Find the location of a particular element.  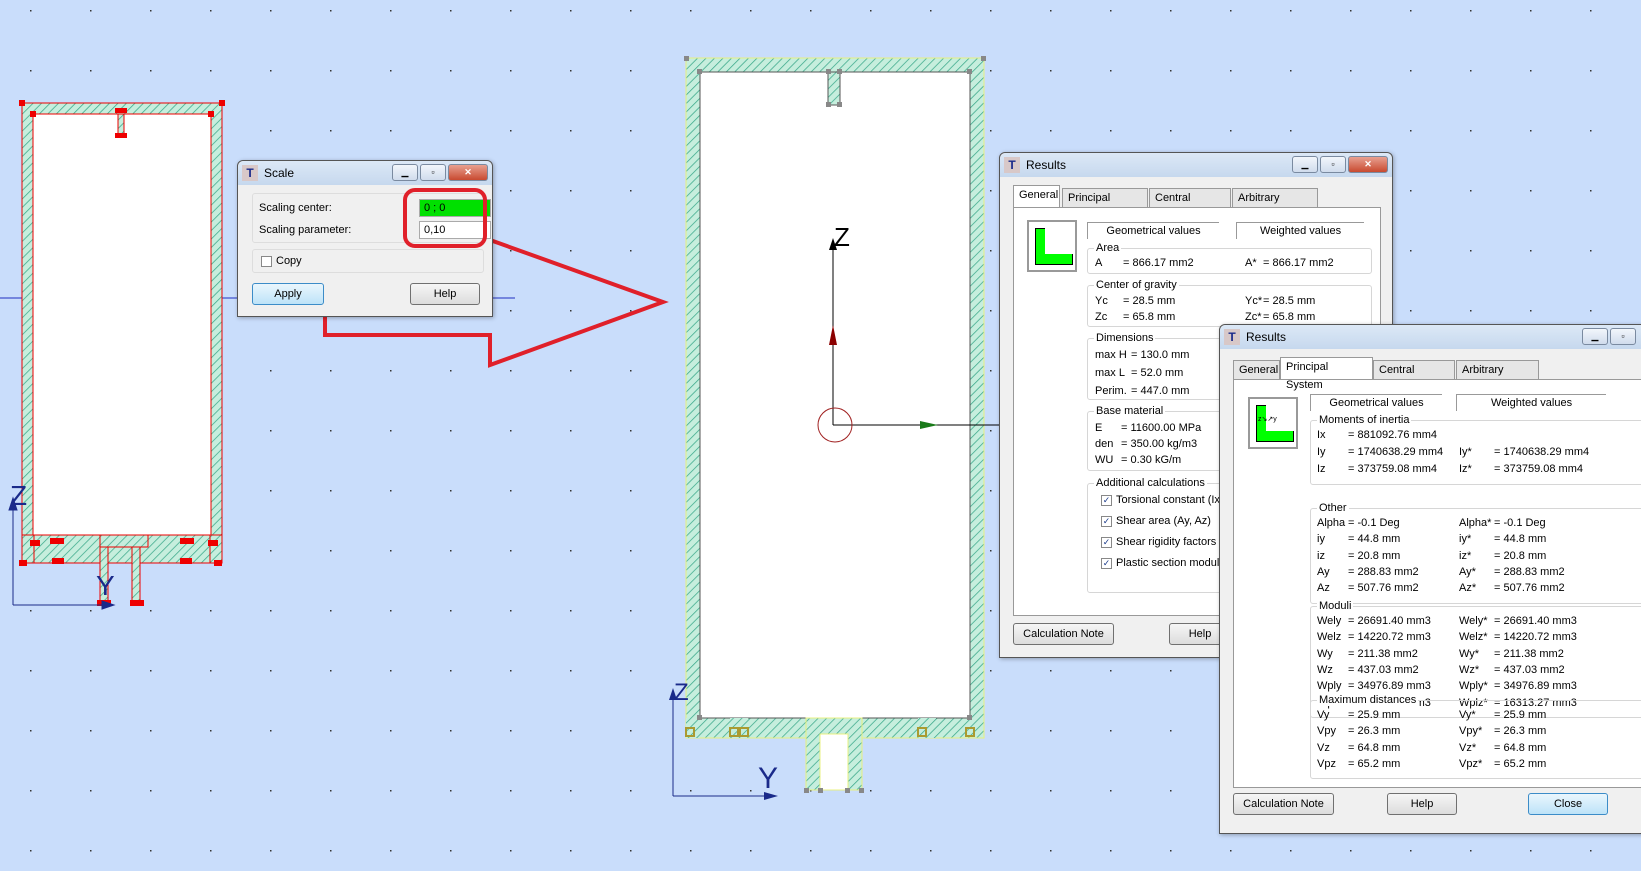

value: = 44.8 mm is located at coordinates (1374, 539).